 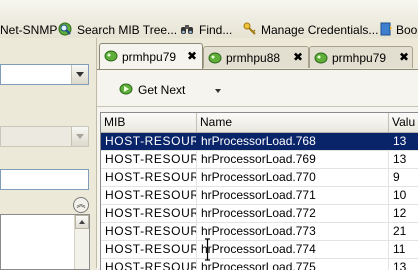 I want to click on cell-name: hrProcessorLoad.769, so click(x=293, y=159).